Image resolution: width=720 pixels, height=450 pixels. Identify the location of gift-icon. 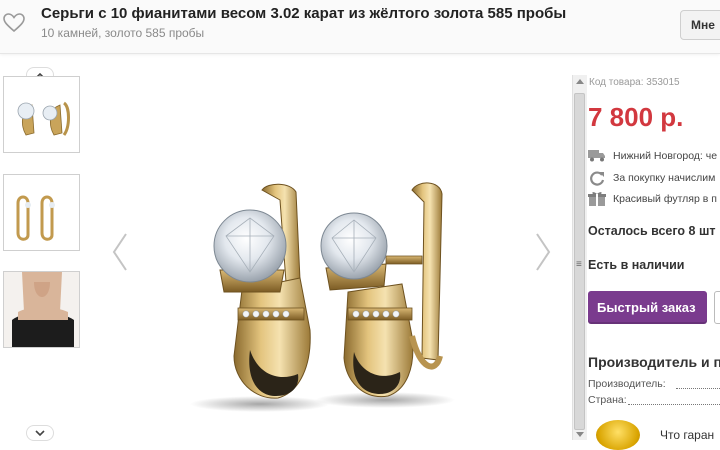
(597, 199).